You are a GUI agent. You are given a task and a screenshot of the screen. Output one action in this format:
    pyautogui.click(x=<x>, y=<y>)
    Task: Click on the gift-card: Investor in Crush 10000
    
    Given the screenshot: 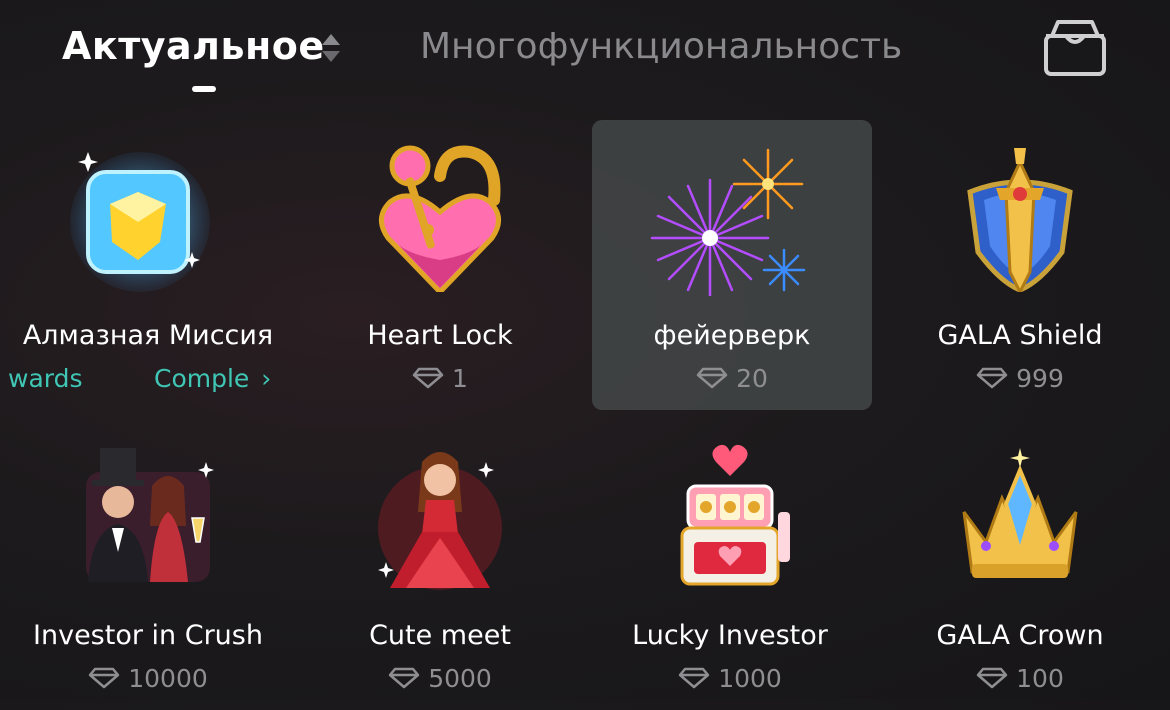 What is the action you would take?
    pyautogui.click(x=148, y=565)
    